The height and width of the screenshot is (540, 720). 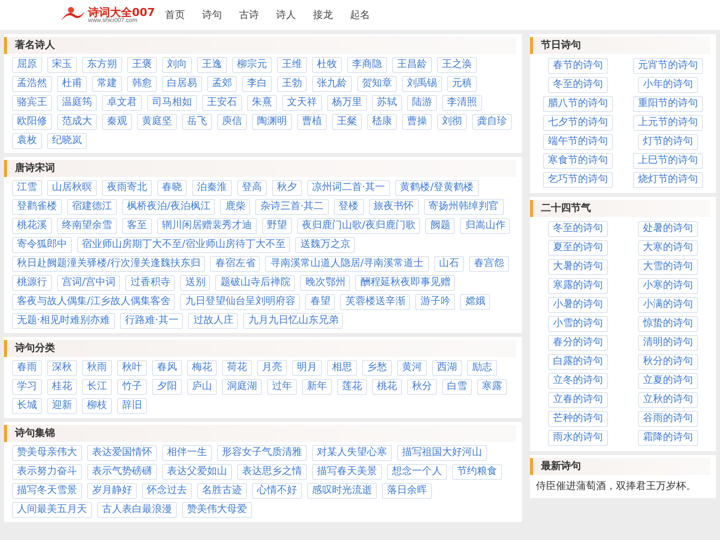 What do you see at coordinates (435, 302) in the screenshot?
I see `tag-link: 游子吟` at bounding box center [435, 302].